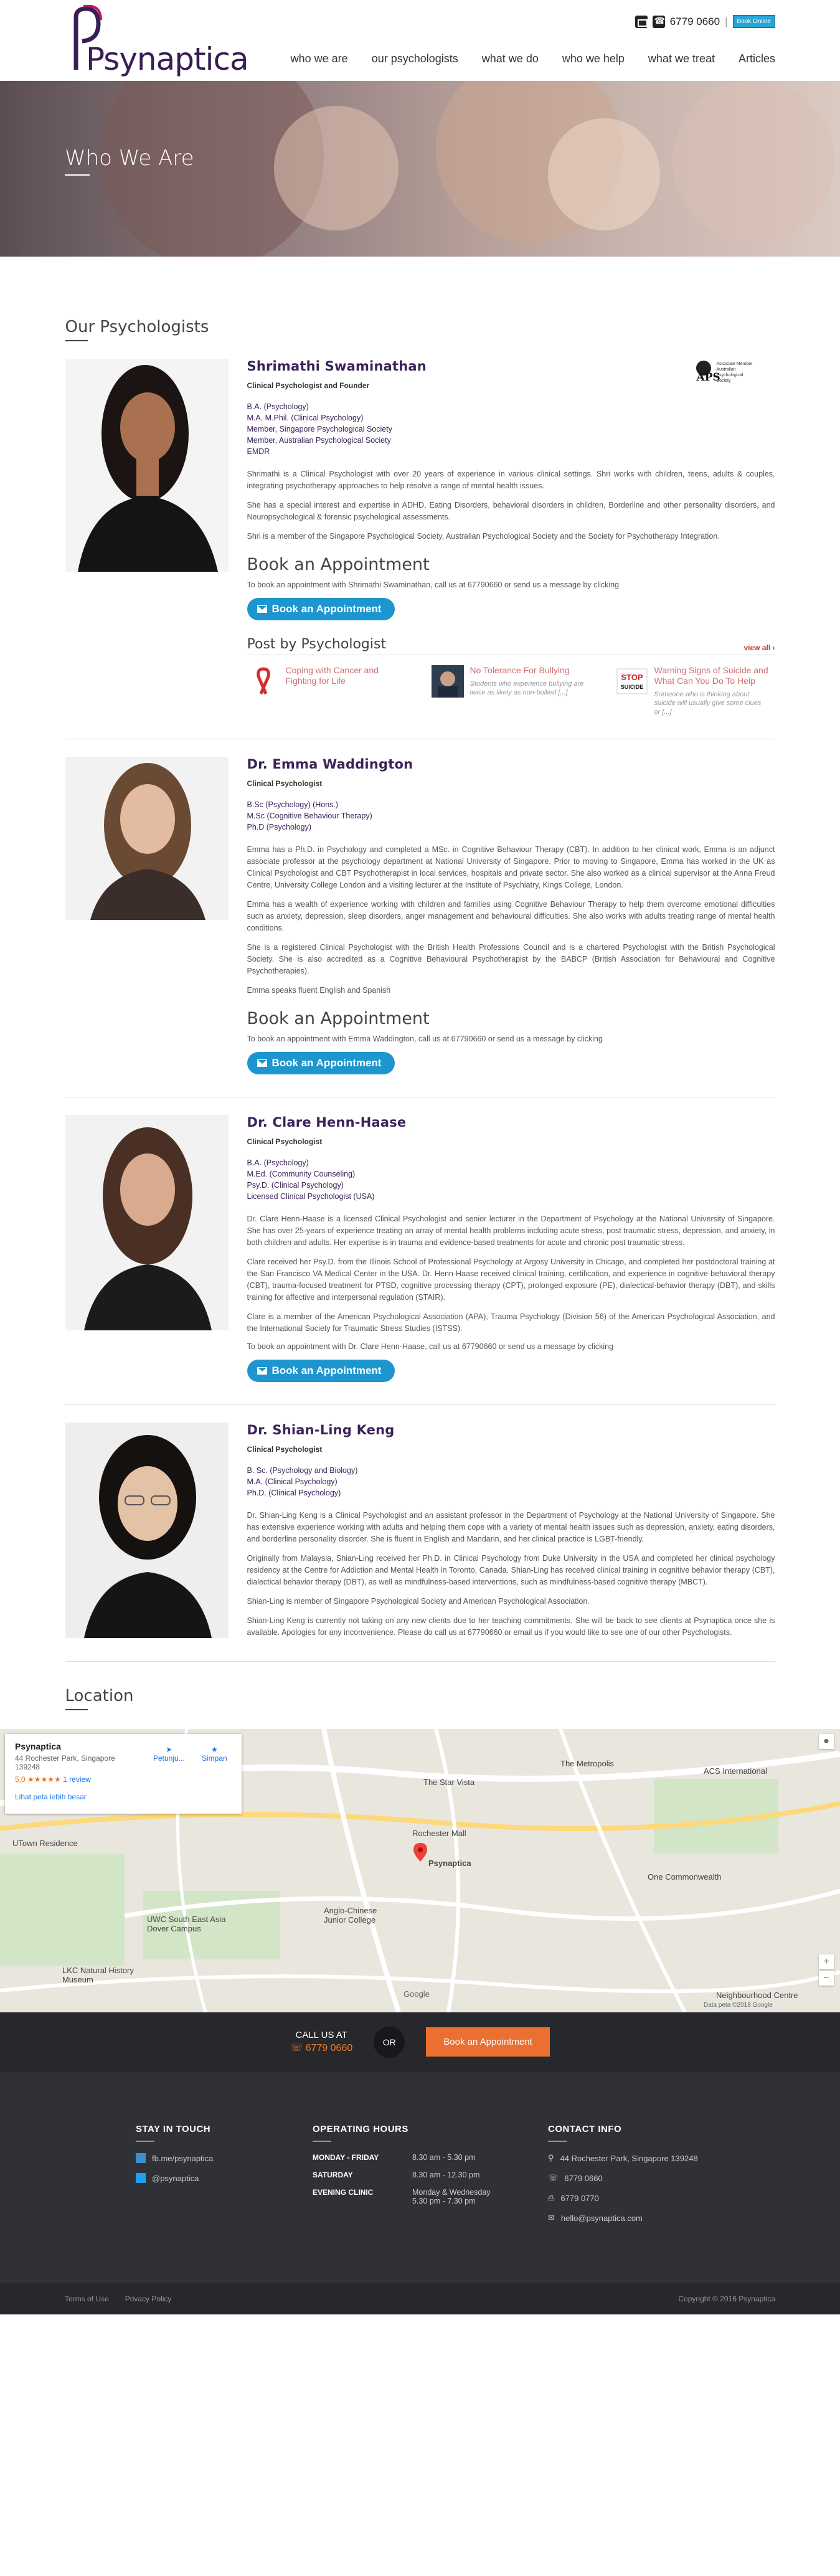 The image size is (840, 2576). What do you see at coordinates (826, 1978) in the screenshot?
I see `zoom-out-button: −` at bounding box center [826, 1978].